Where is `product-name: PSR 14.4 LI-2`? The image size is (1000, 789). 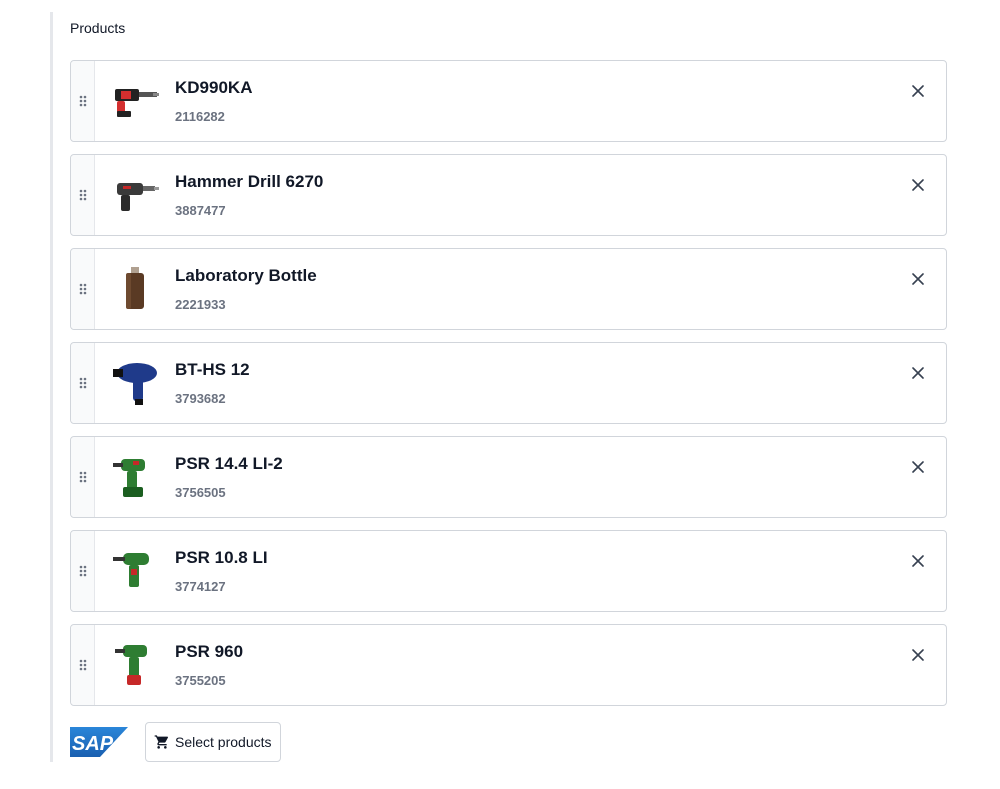
product-name: PSR 14.4 LI-2 is located at coordinates (229, 463).